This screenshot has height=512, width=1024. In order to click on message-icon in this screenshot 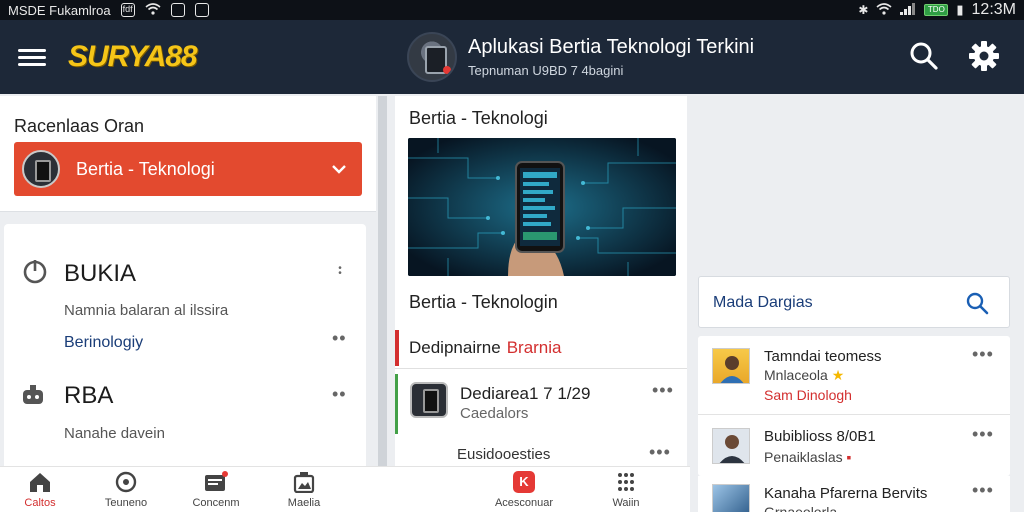, I will do `click(201, 10)`.